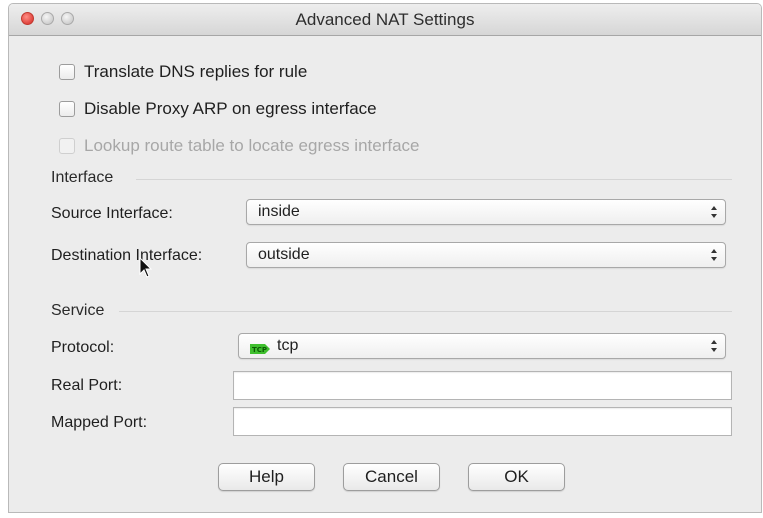 The width and height of the screenshot is (763, 518). Describe the element at coordinates (196, 71) in the screenshot. I see `translate-dns-label: Translate DNS replies for rule` at that location.